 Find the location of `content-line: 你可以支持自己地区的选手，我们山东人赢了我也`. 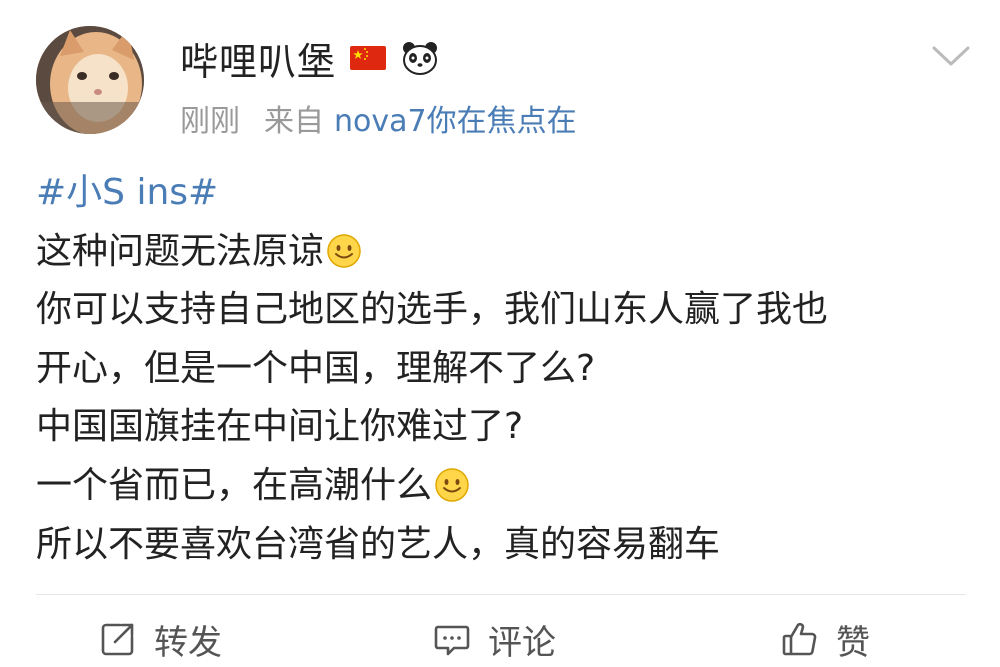

content-line: 你可以支持自己地区的选手，我们山东人赢了我也 is located at coordinates (432, 310).